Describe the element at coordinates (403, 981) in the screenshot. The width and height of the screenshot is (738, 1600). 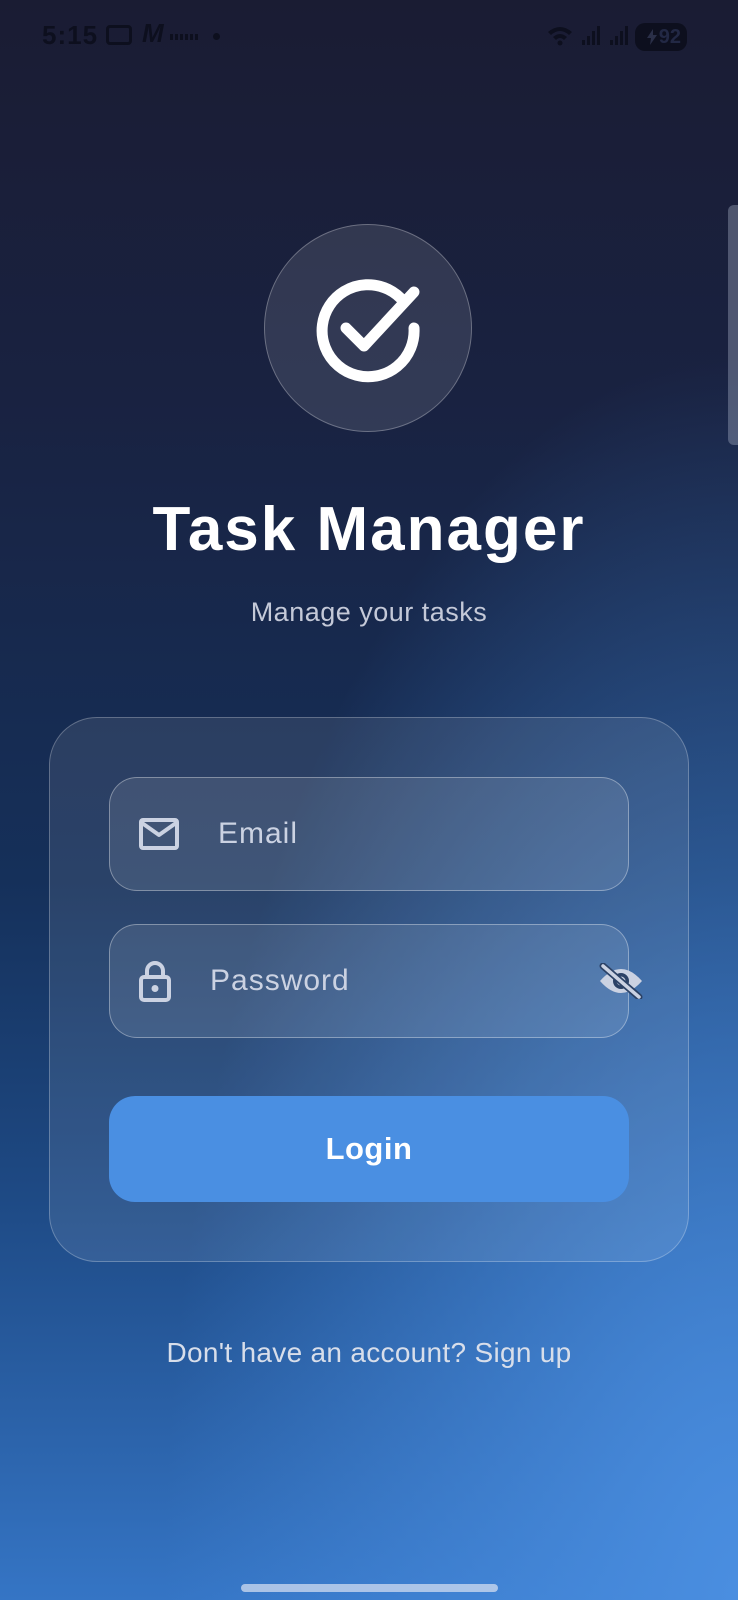
I see `password-input` at that location.